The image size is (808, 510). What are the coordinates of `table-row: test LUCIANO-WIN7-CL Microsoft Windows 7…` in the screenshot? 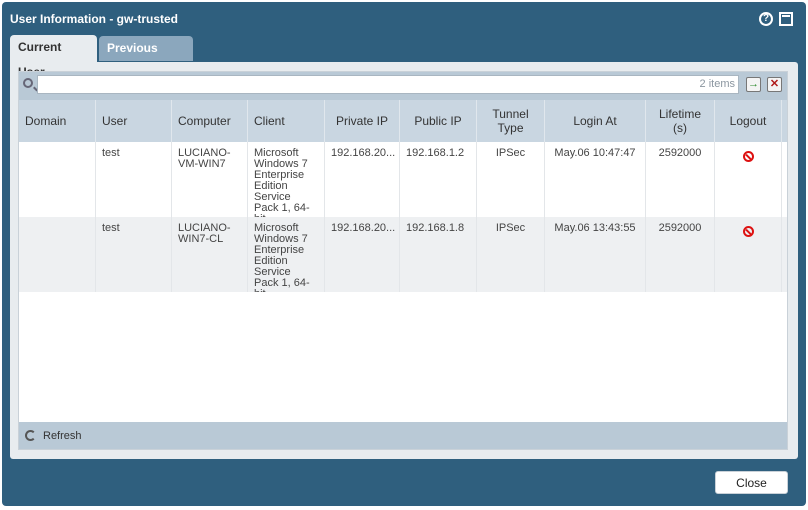 It's located at (403, 254).